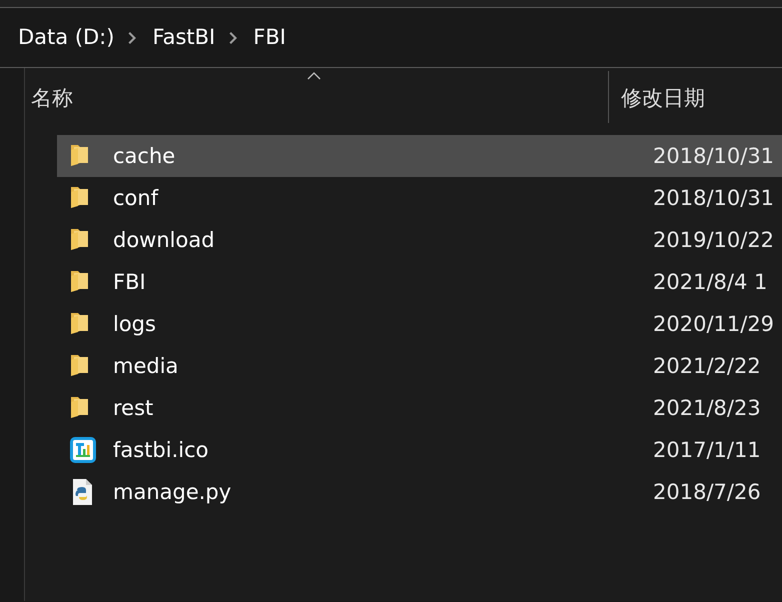  I want to click on sort-caret-icon, so click(314, 76).